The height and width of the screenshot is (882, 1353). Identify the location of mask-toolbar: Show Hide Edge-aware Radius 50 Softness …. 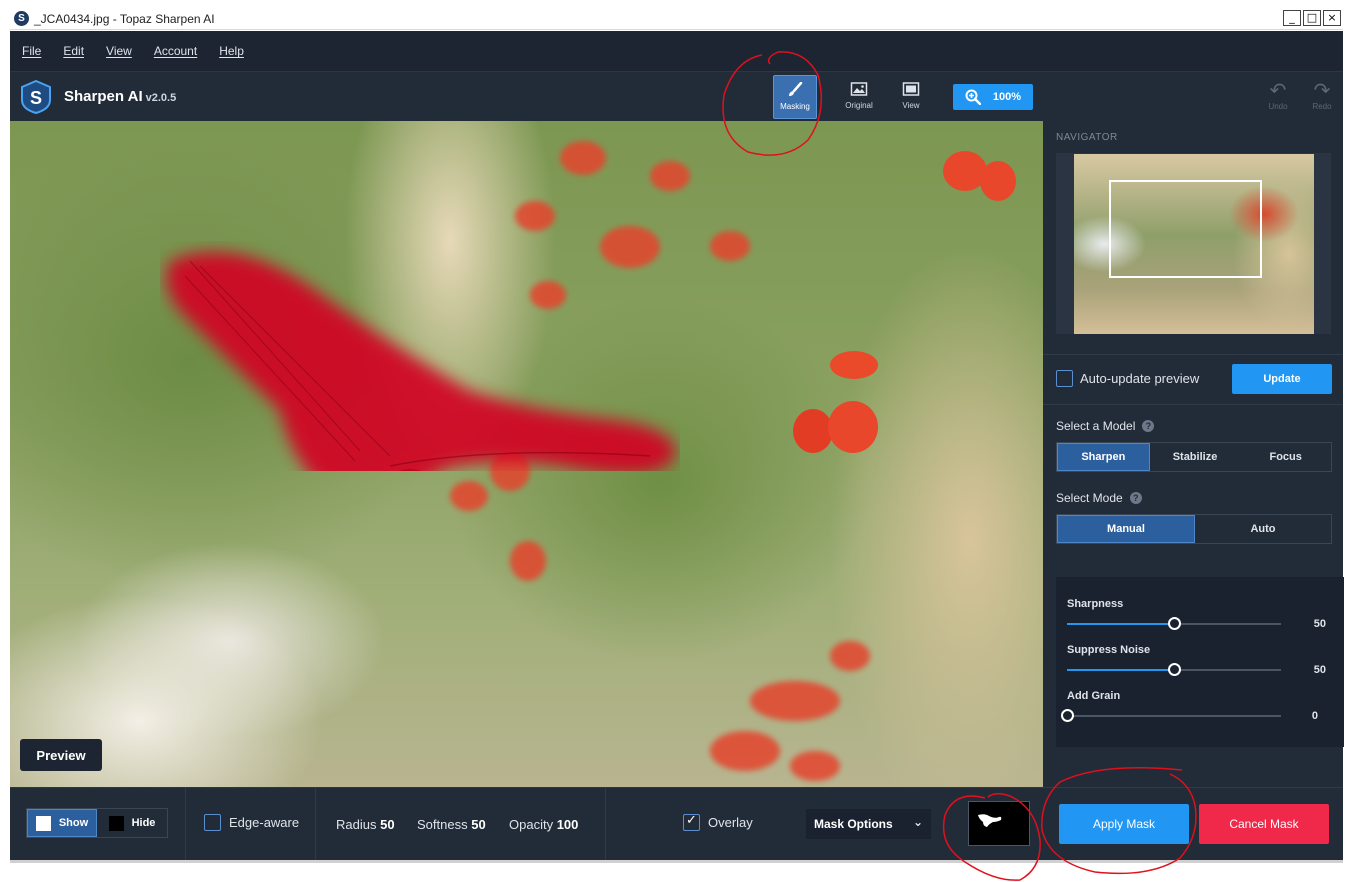
(526, 824).